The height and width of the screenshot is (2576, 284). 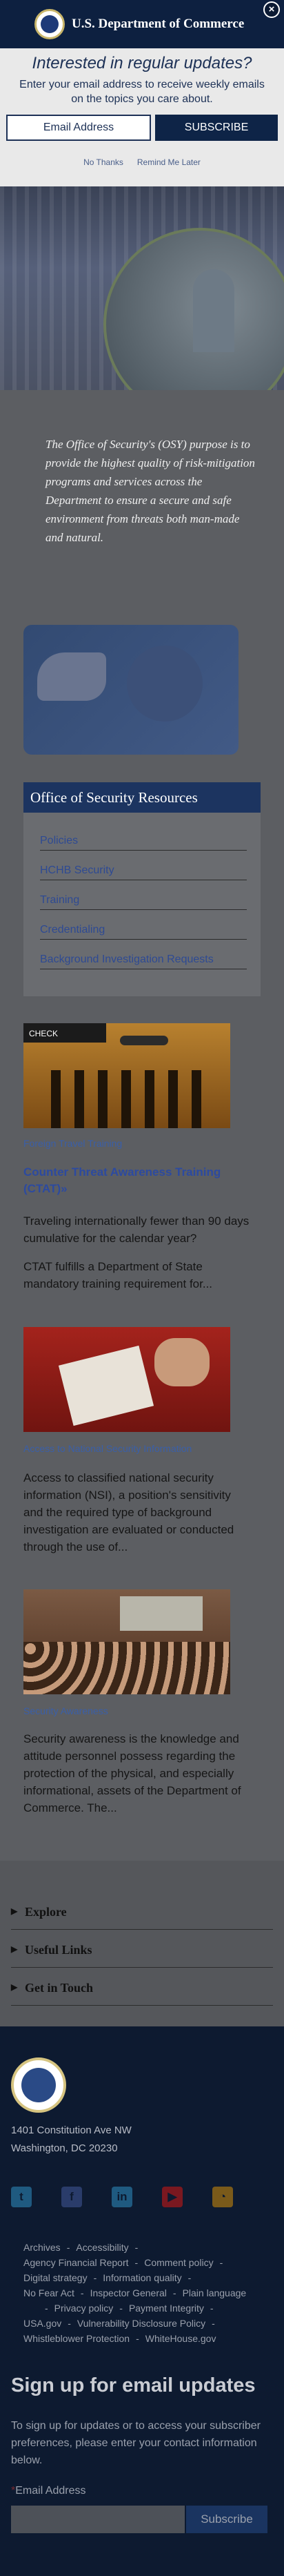 I want to click on popup-email-input: Email Address, so click(x=78, y=128).